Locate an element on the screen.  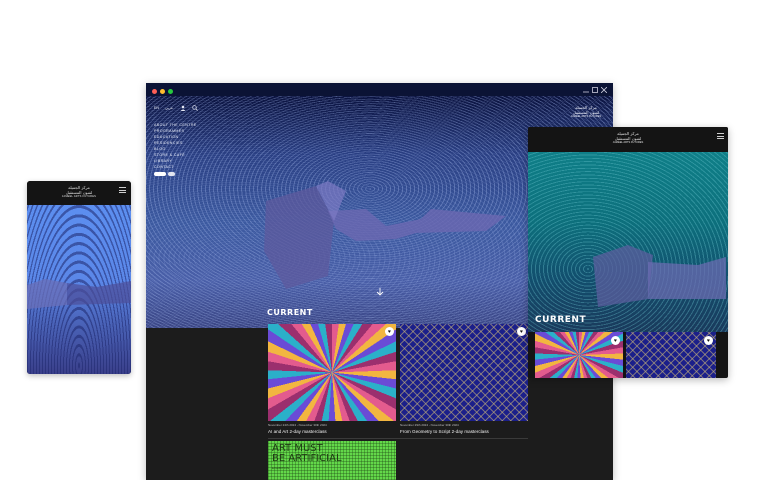
card-divider is located at coordinates (398, 438).